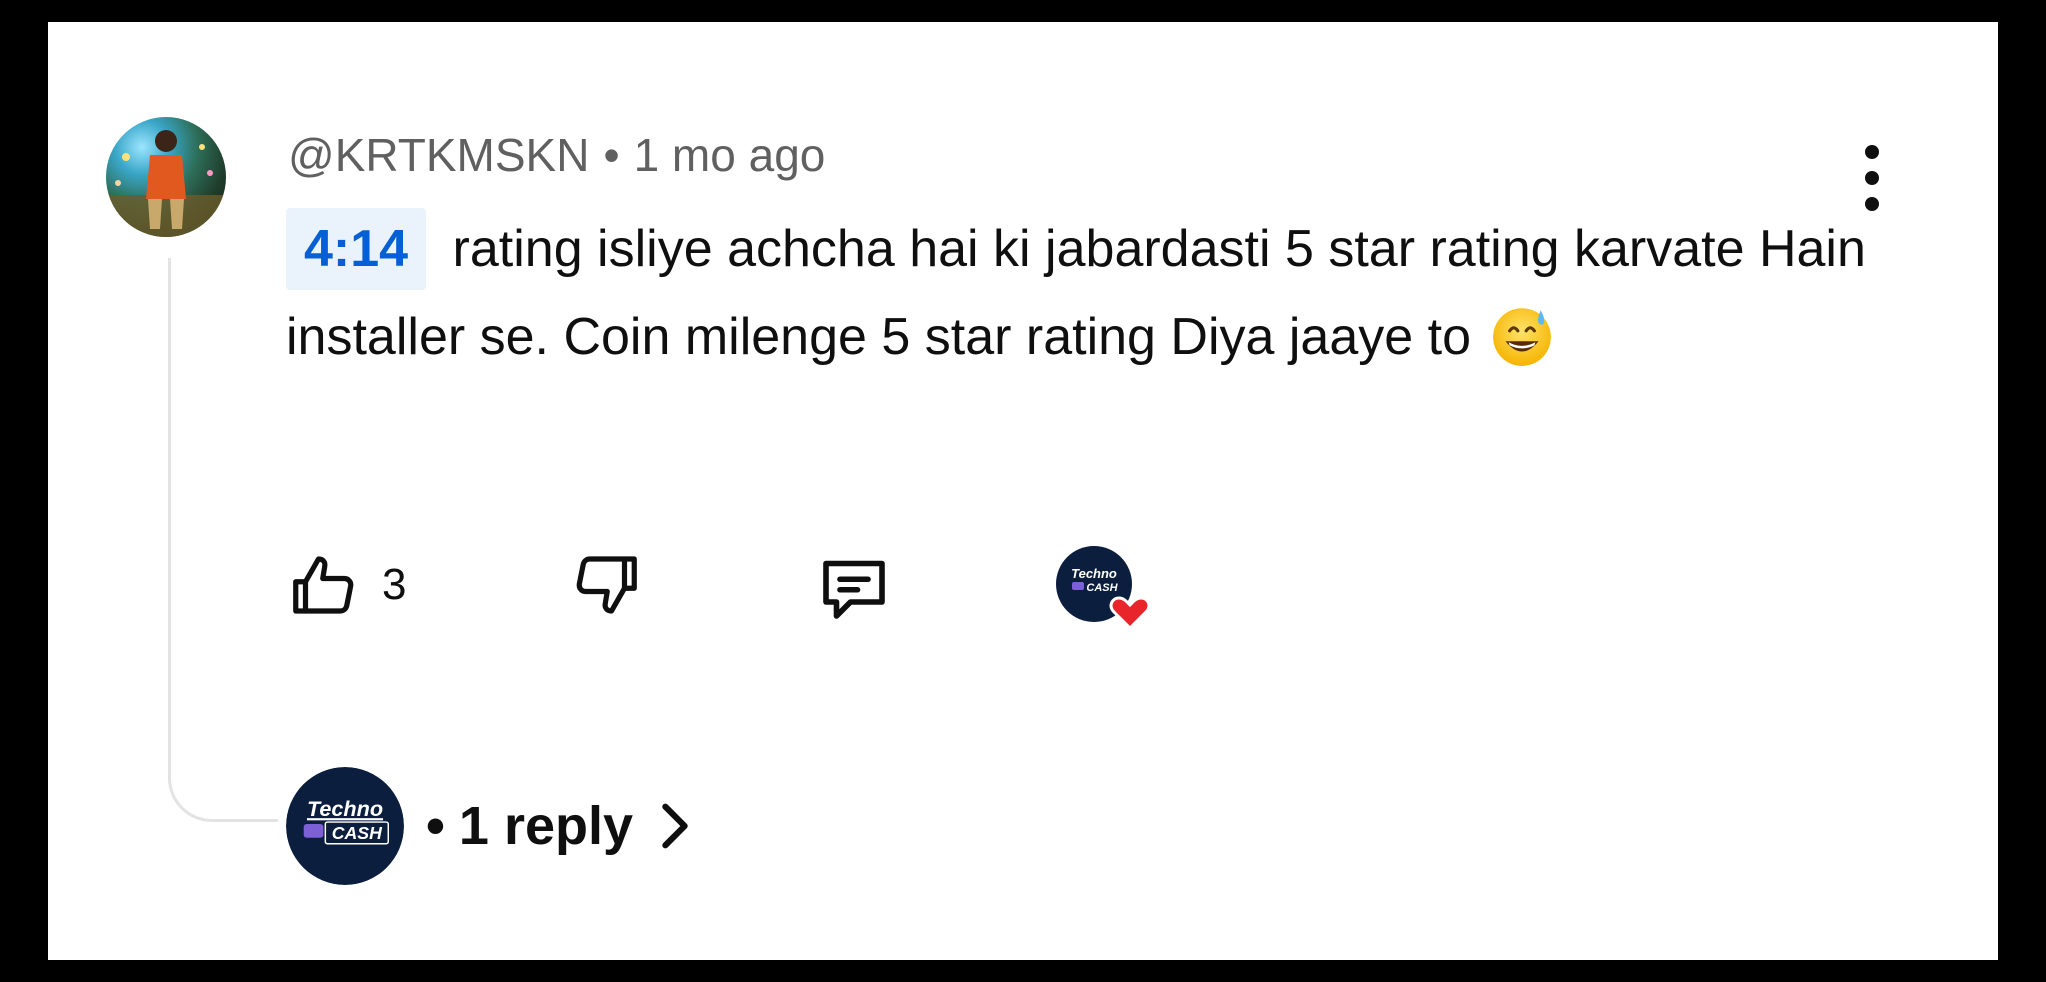 This screenshot has height=982, width=2046. I want to click on comment-meta: @KRTKMSKN • 1 mo ago, so click(556, 155).